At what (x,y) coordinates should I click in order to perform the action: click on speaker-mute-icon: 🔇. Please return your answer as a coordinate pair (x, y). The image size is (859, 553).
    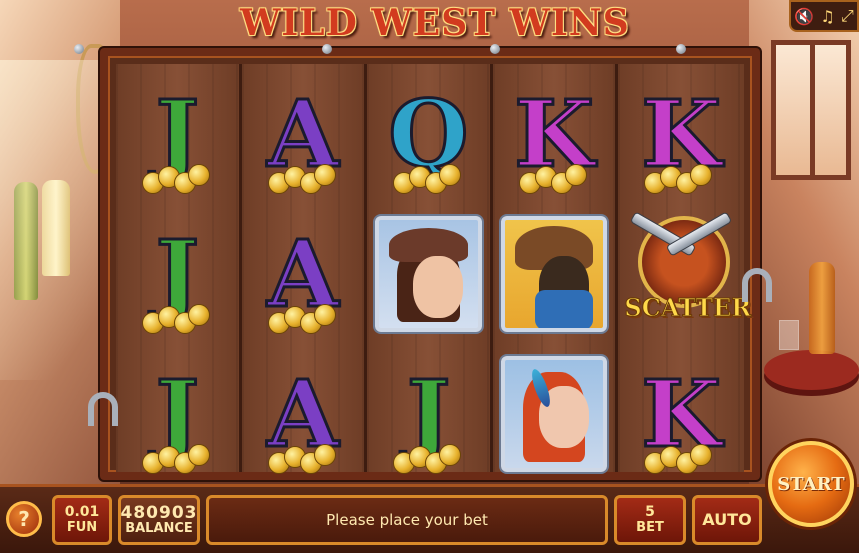
    Looking at the image, I should click on (804, 16).